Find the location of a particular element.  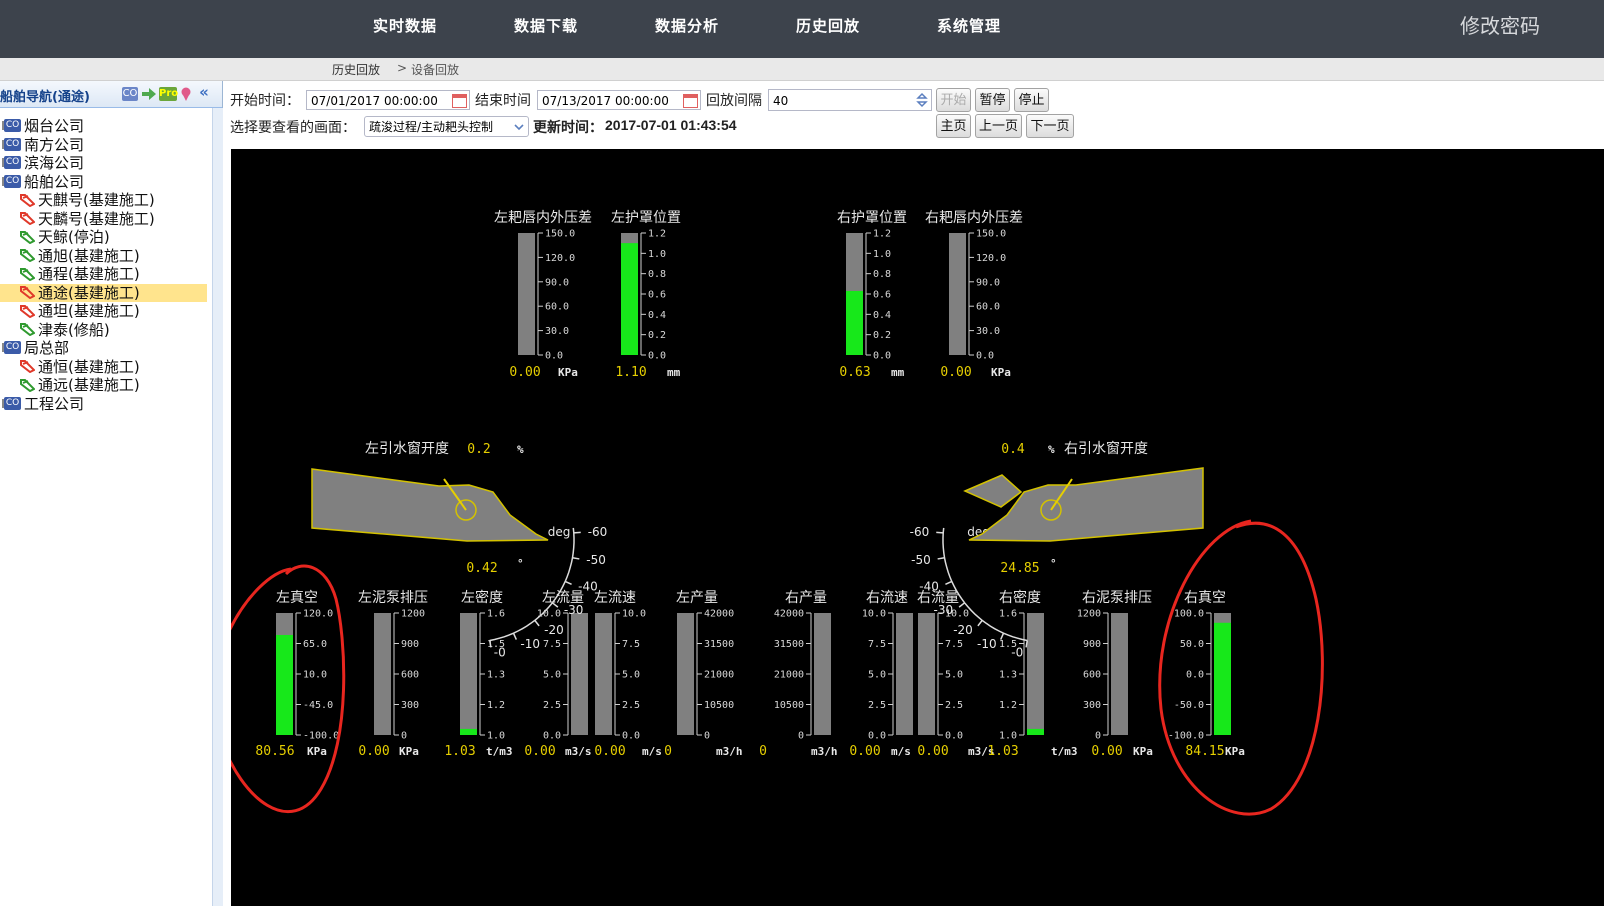

tree-company: CO 局总部 is located at coordinates (103, 348).